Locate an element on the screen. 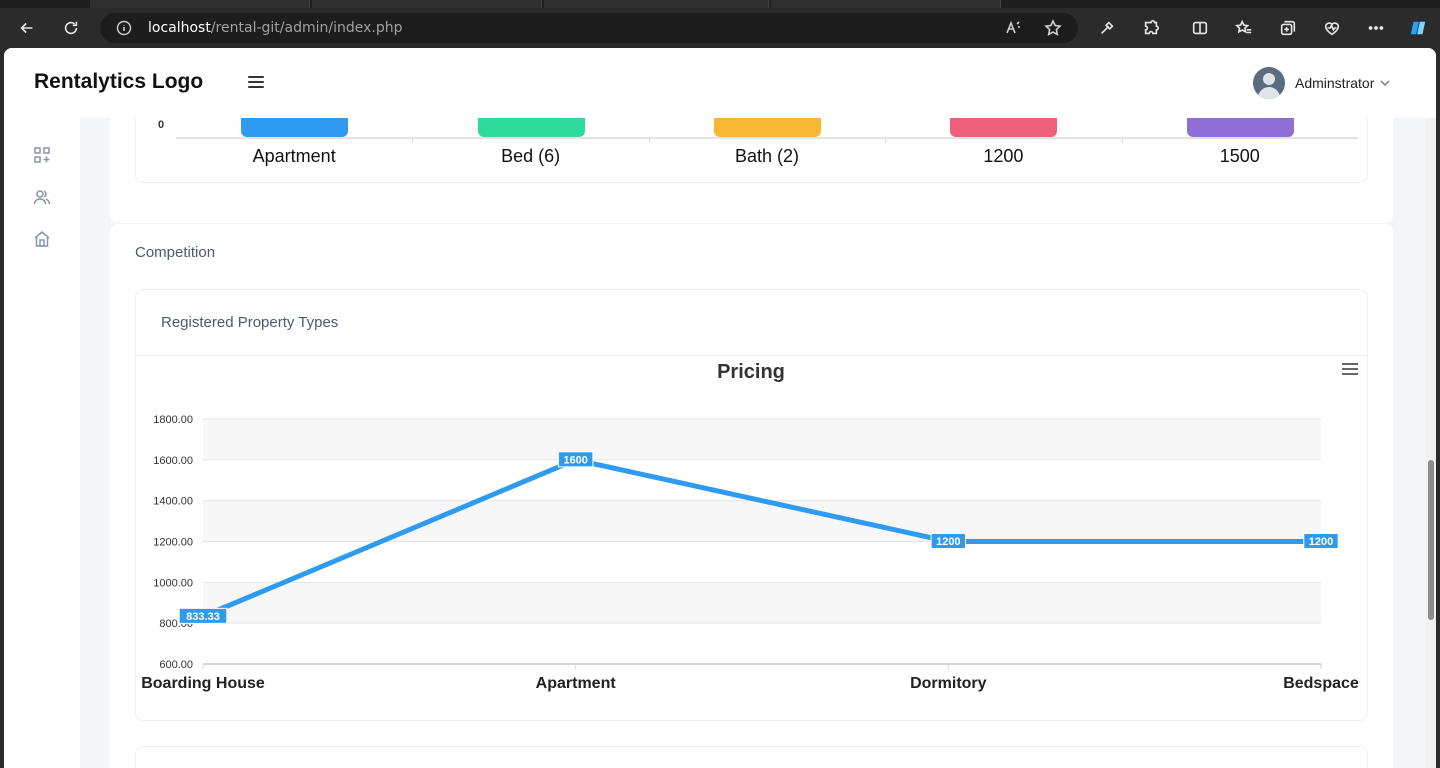  bar-chart-category-label: 1200 is located at coordinates (1003, 156).